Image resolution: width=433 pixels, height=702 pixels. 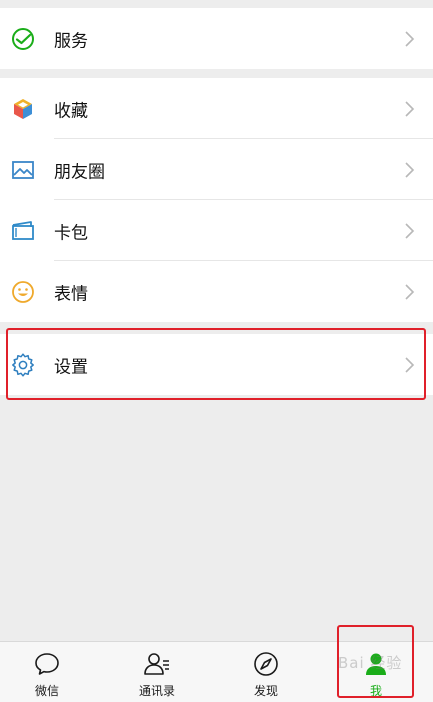 I want to click on tab-chats: 微信, so click(x=47, y=672).